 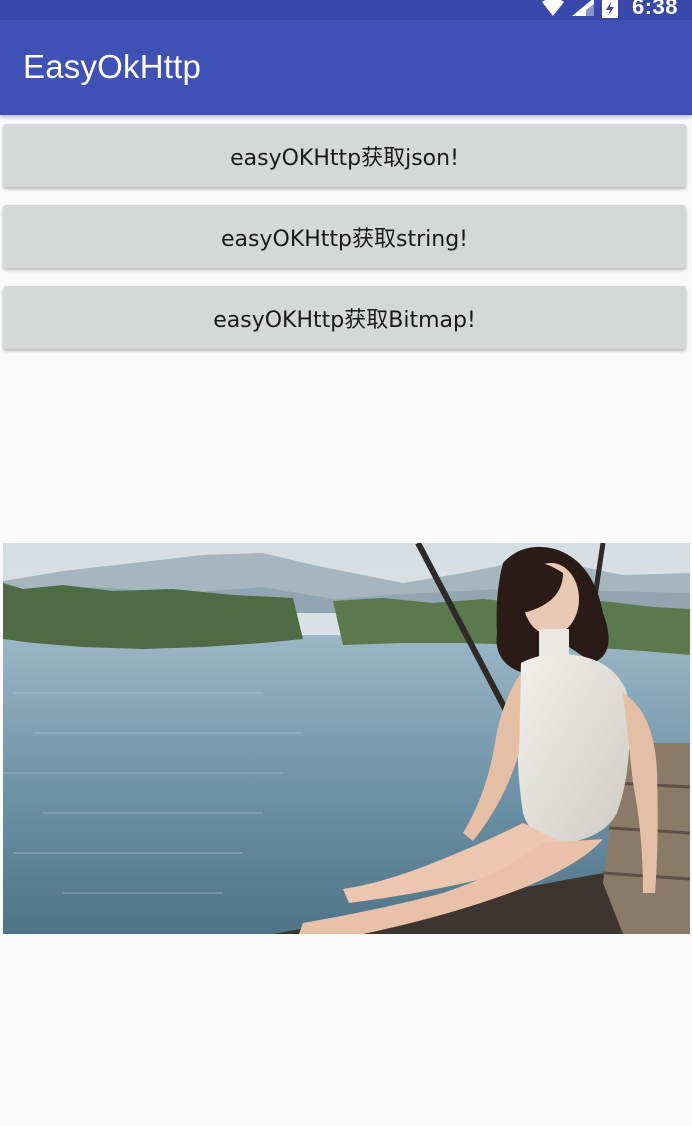 What do you see at coordinates (112, 66) in the screenshot?
I see `app-title: EasyOkHttp` at bounding box center [112, 66].